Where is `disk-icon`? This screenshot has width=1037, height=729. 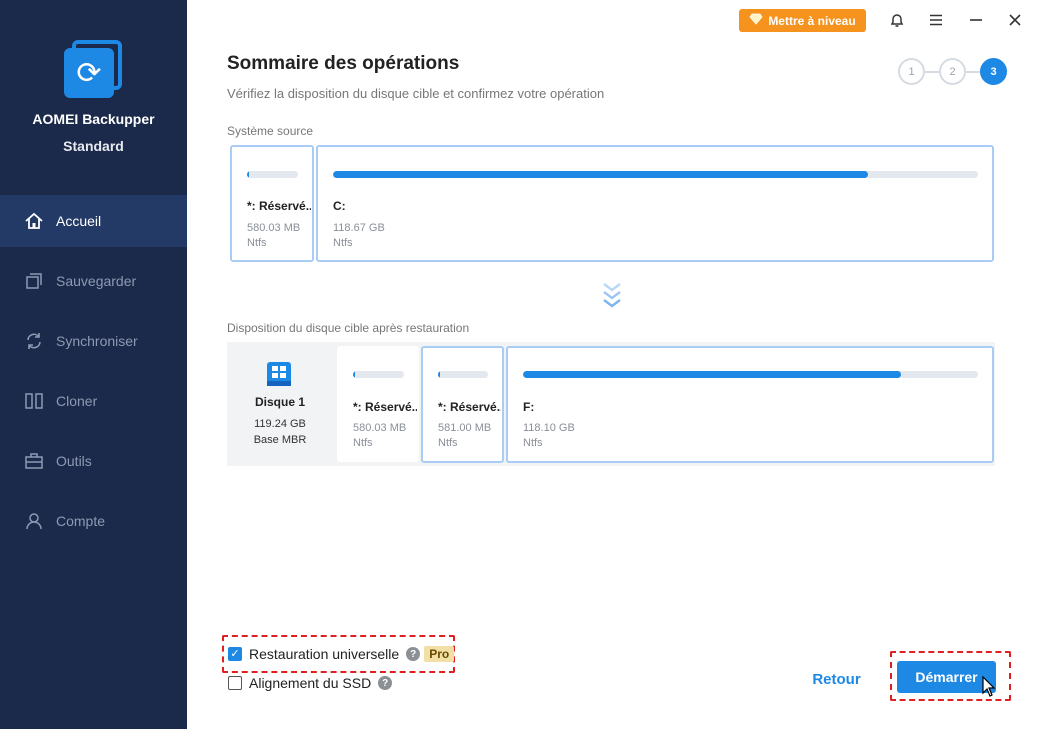
disk-icon is located at coordinates (279, 374).